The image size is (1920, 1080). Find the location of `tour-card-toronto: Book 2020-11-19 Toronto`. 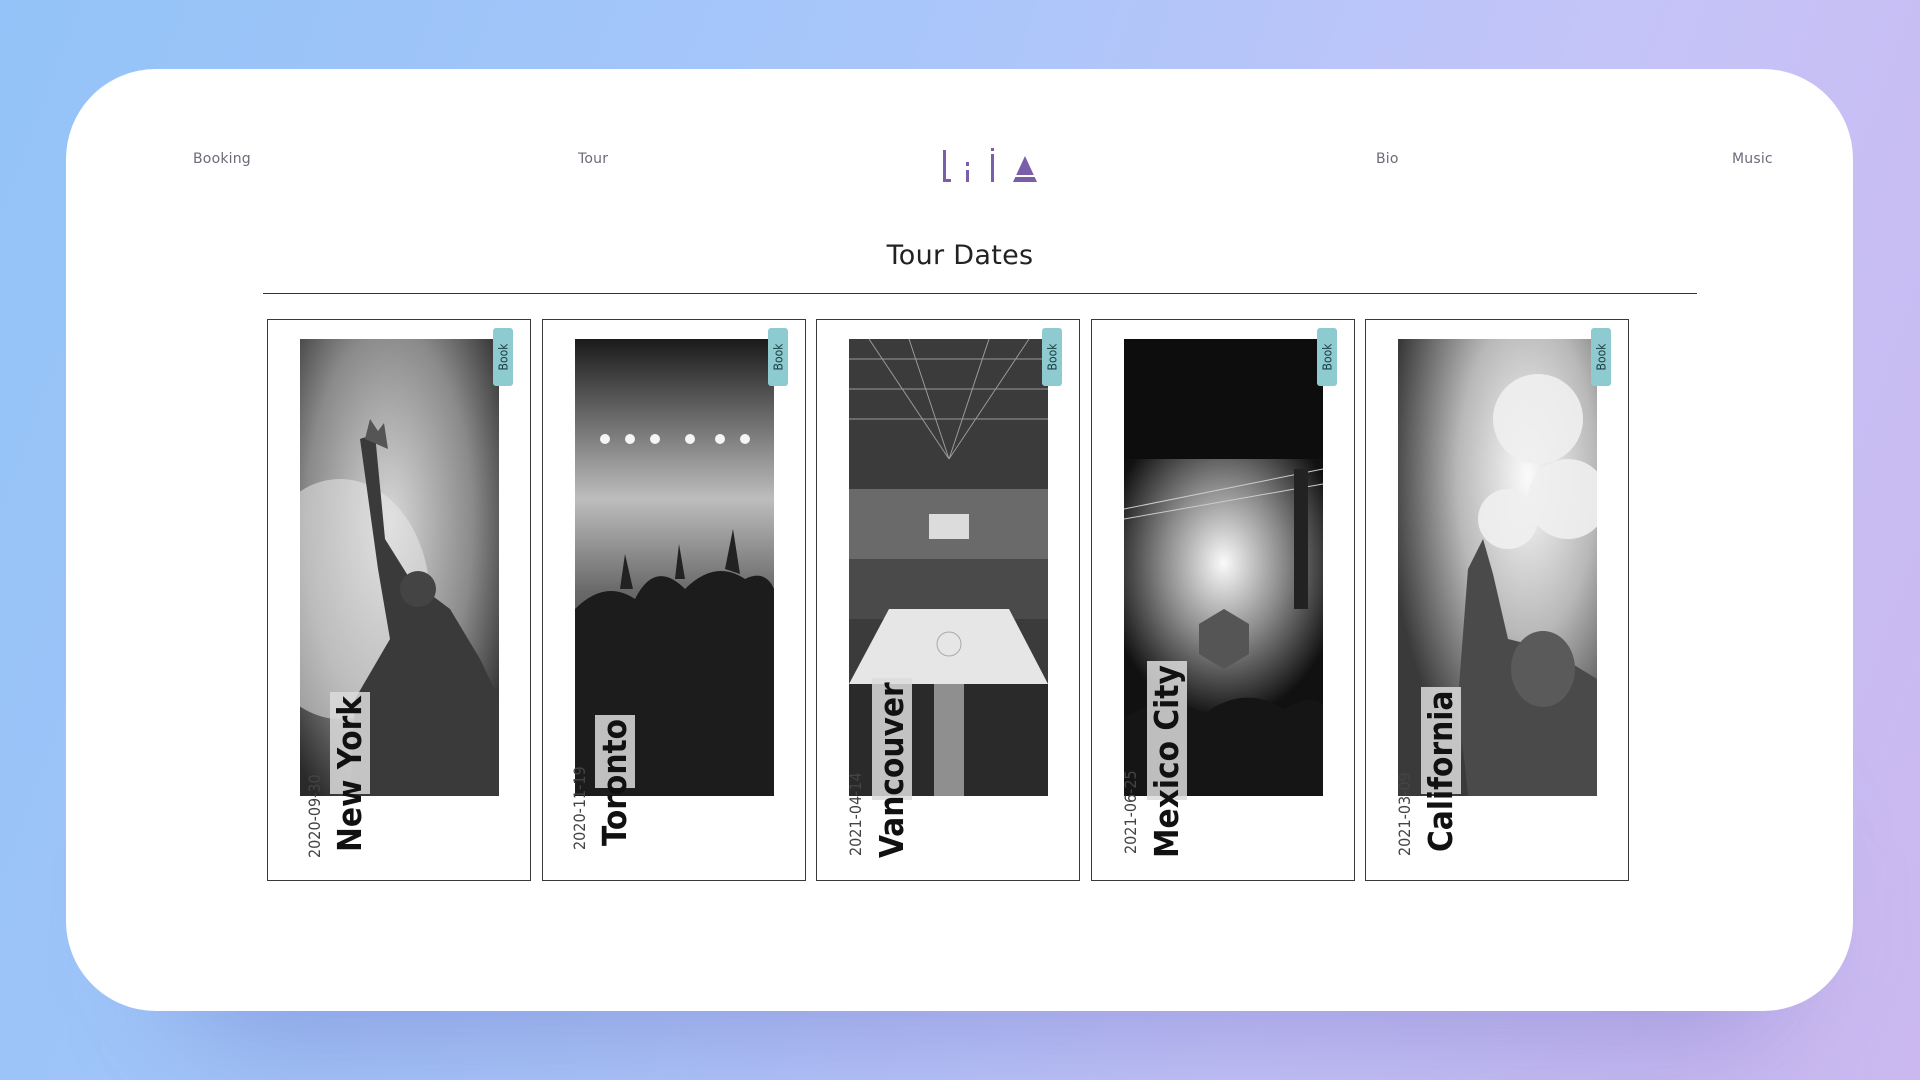

tour-card-toronto: Book 2020-11-19 Toronto is located at coordinates (674, 600).